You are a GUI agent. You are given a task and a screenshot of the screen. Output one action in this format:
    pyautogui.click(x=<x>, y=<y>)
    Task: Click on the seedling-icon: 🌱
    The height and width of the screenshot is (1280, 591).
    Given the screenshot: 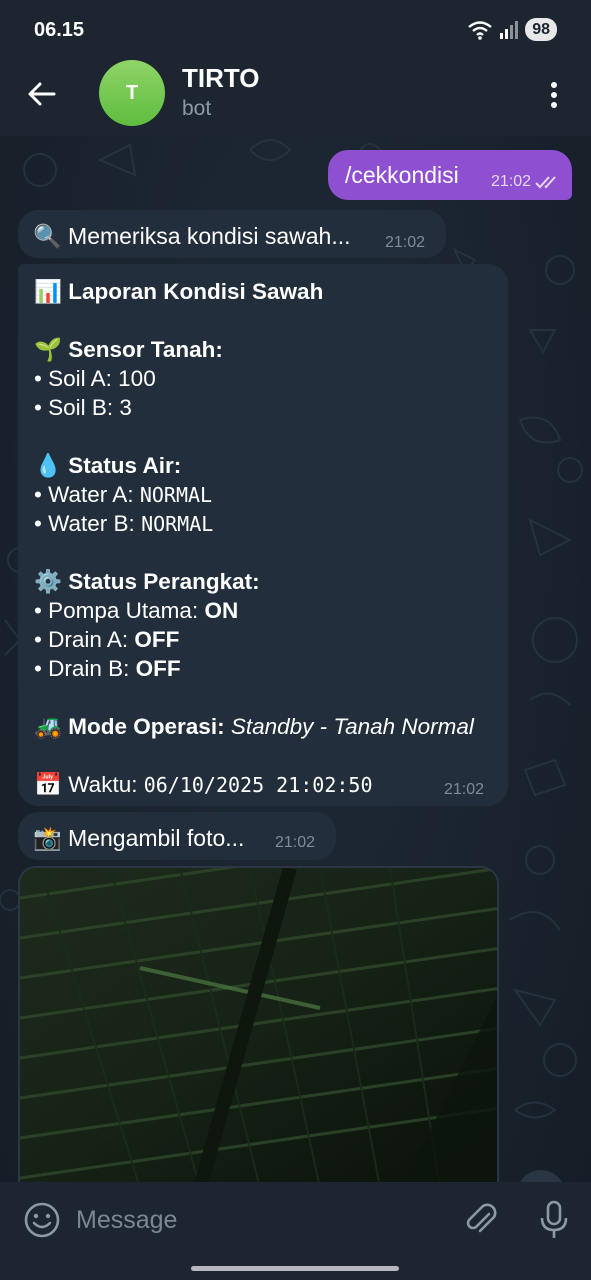 What is the action you would take?
    pyautogui.click(x=48, y=349)
    